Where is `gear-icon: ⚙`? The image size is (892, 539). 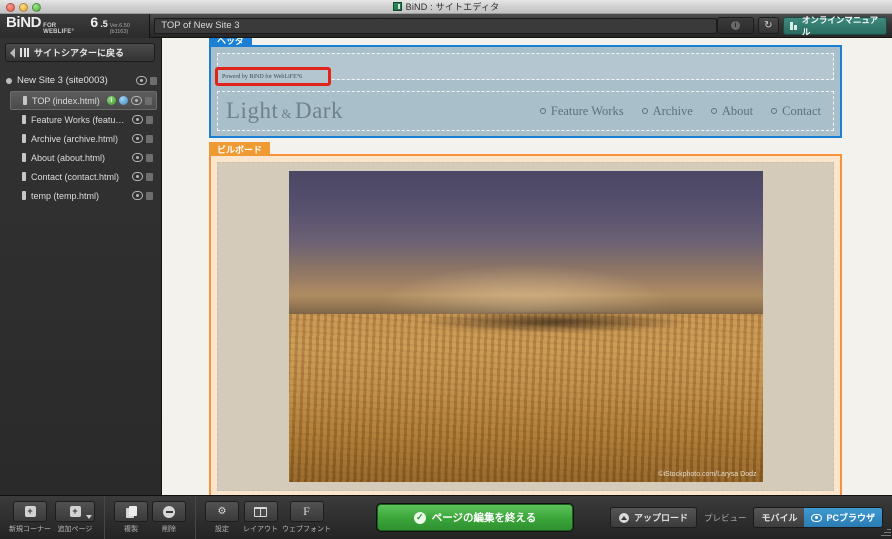
gear-icon: ⚙ is located at coordinates (222, 511).